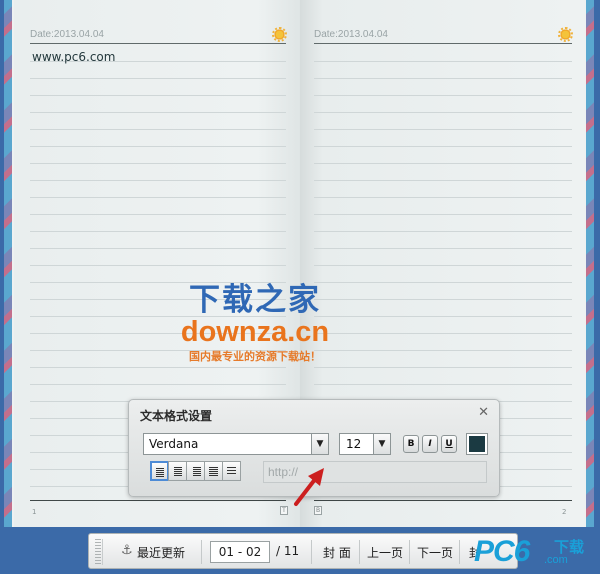 This screenshot has width=600, height=574. What do you see at coordinates (502, 551) in the screenshot?
I see `logo-pc6: PC6` at bounding box center [502, 551].